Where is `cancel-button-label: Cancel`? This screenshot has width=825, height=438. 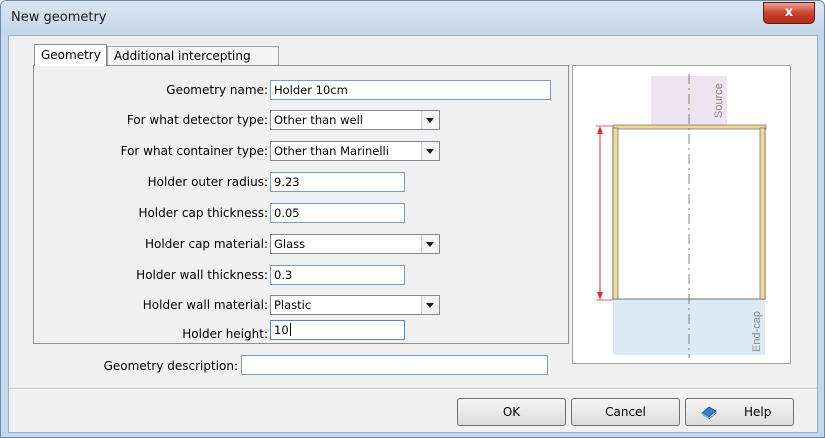 cancel-button-label: Cancel is located at coordinates (625, 412).